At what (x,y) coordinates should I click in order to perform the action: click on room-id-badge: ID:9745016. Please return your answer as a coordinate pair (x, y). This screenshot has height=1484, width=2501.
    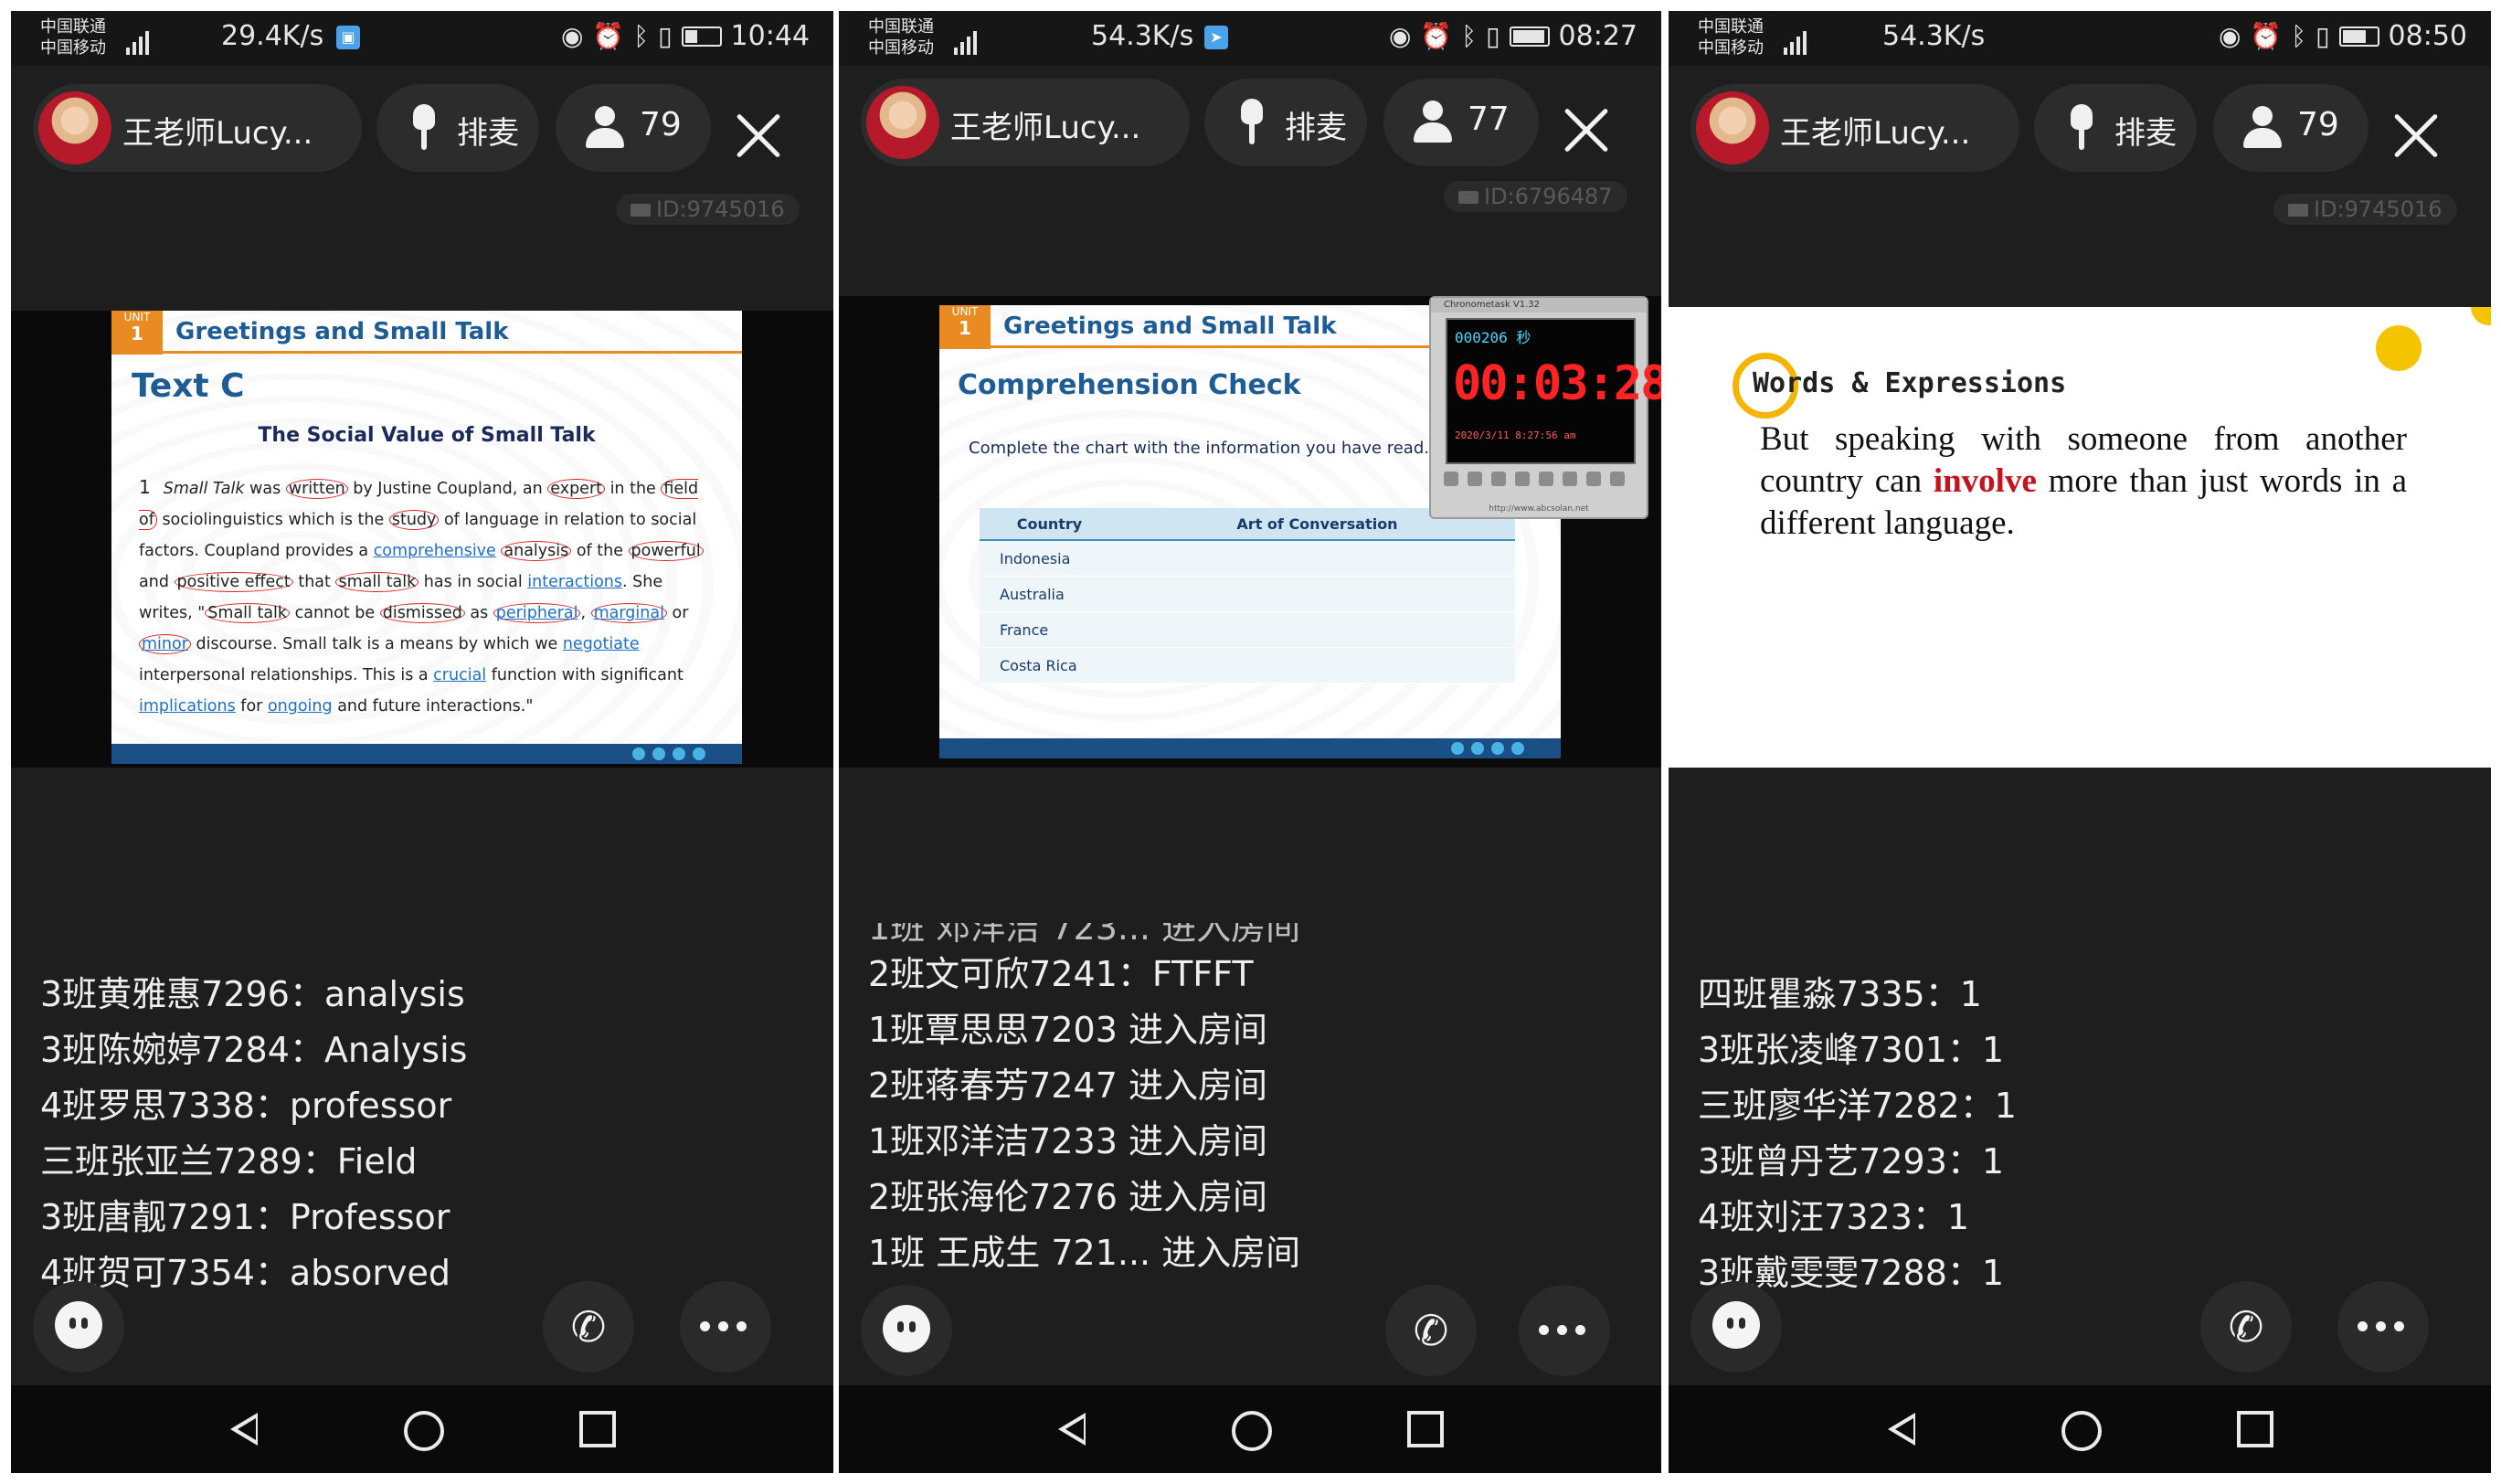
    Looking at the image, I should click on (2365, 210).